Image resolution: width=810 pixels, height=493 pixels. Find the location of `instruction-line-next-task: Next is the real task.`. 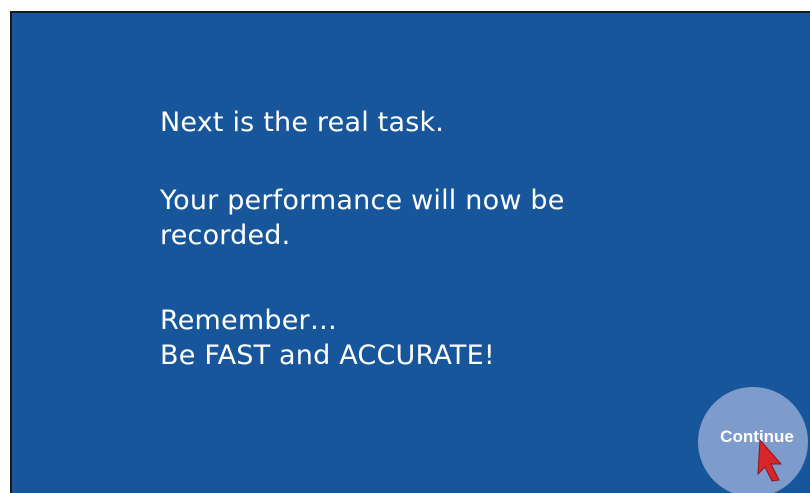

instruction-line-next-task: Next is the real task. is located at coordinates (302, 122).